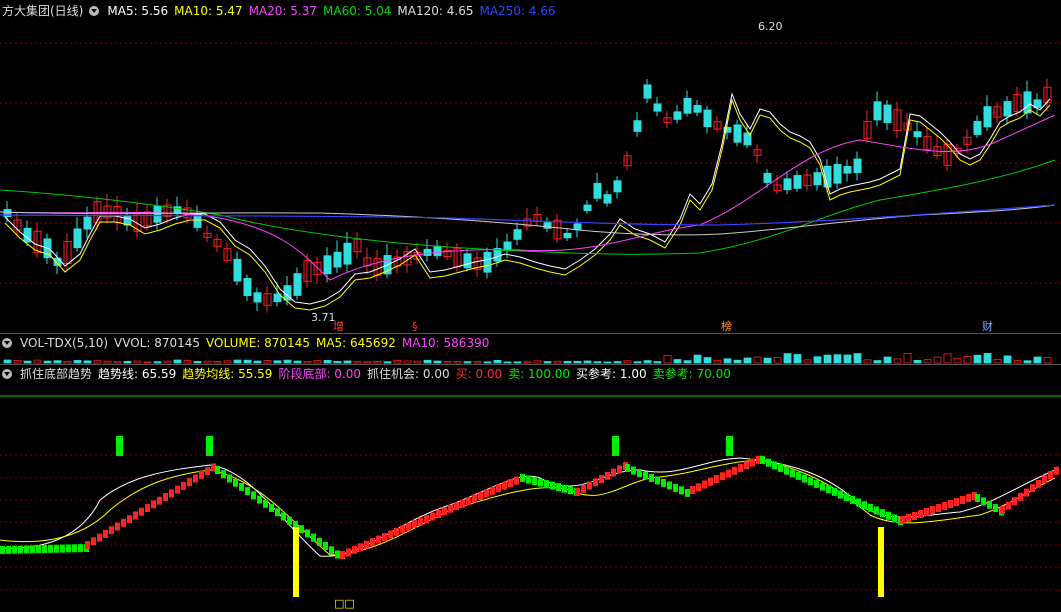  Describe the element at coordinates (344, 604) in the screenshot. I see `bottom-signal-tag: □□` at that location.